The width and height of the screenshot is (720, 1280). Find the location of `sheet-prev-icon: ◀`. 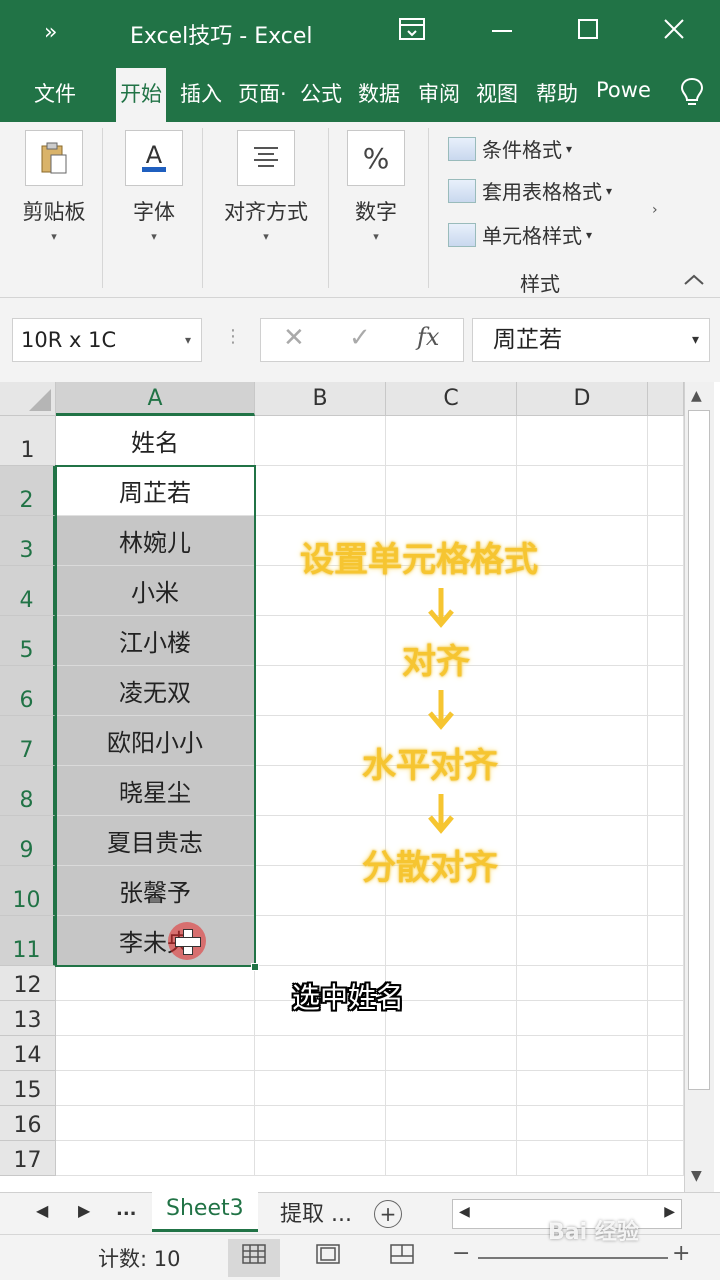

sheet-prev-icon: ◀ is located at coordinates (42, 1210).